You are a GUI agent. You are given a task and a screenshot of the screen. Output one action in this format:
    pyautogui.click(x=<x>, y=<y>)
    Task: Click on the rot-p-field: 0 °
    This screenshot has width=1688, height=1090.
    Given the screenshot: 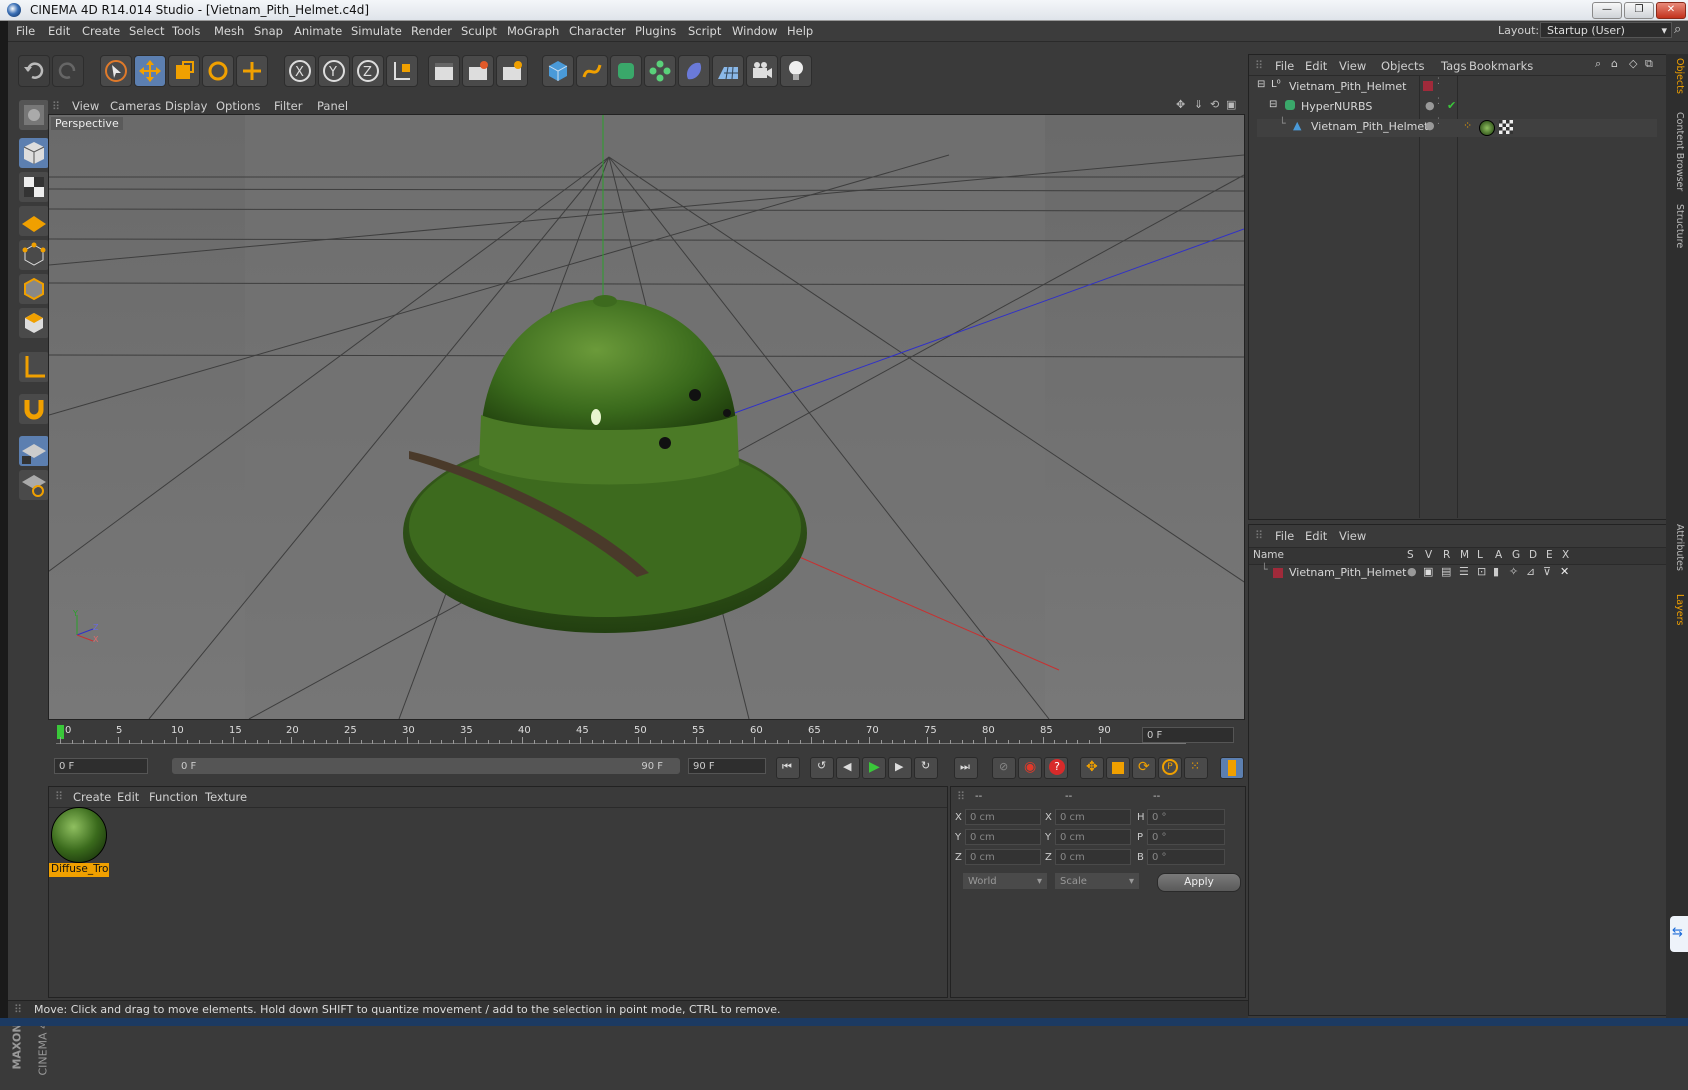 What is the action you would take?
    pyautogui.click(x=1186, y=837)
    